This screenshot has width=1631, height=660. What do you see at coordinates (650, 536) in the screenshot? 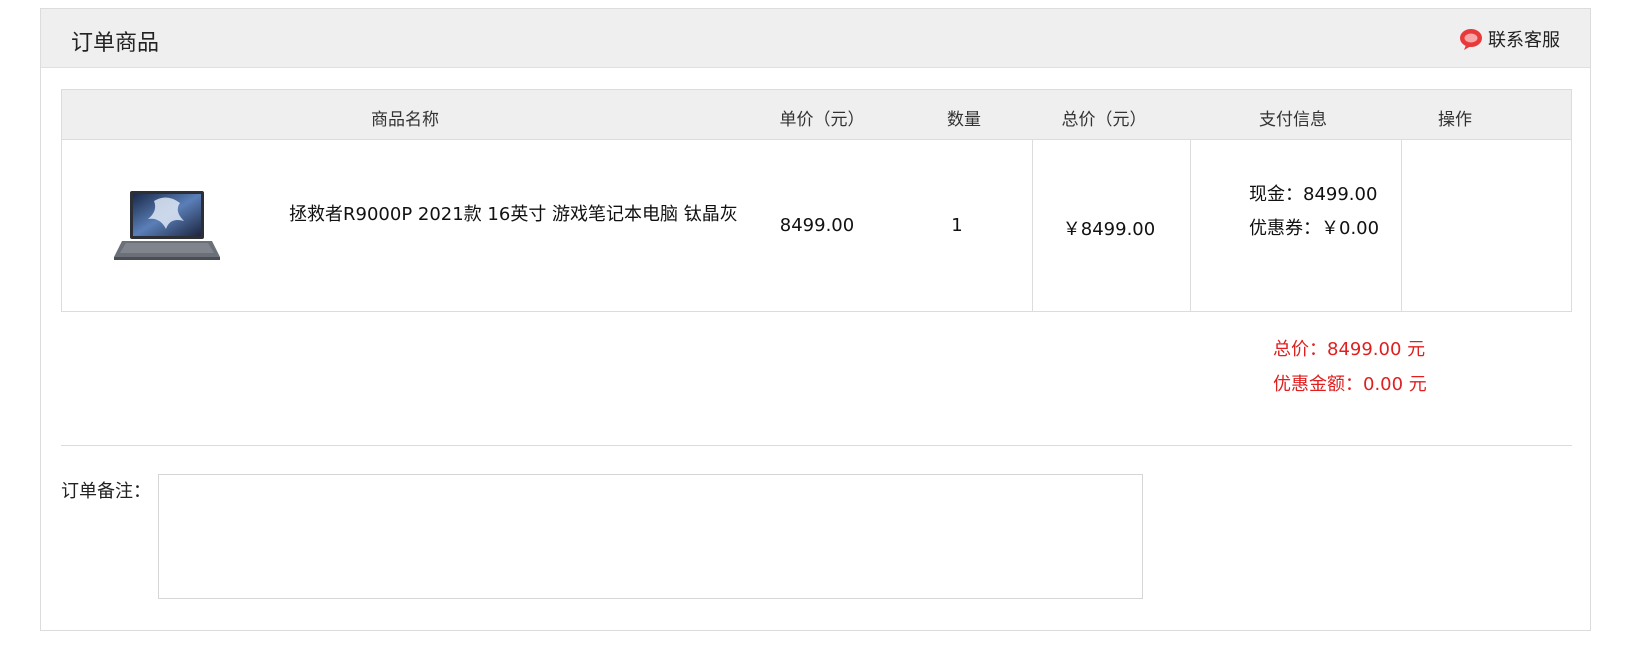
I see `order-note-input` at bounding box center [650, 536].